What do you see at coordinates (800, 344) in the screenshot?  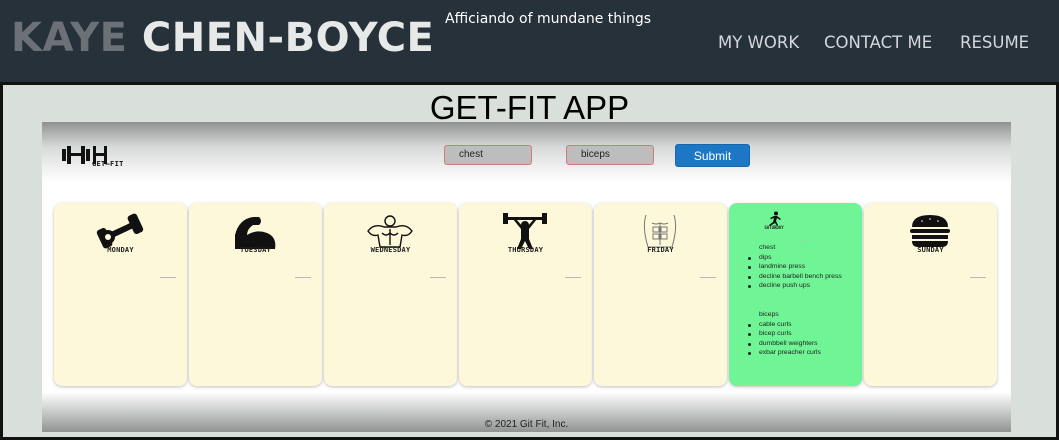 I see `exercise-item: dumbbell weighters` at bounding box center [800, 344].